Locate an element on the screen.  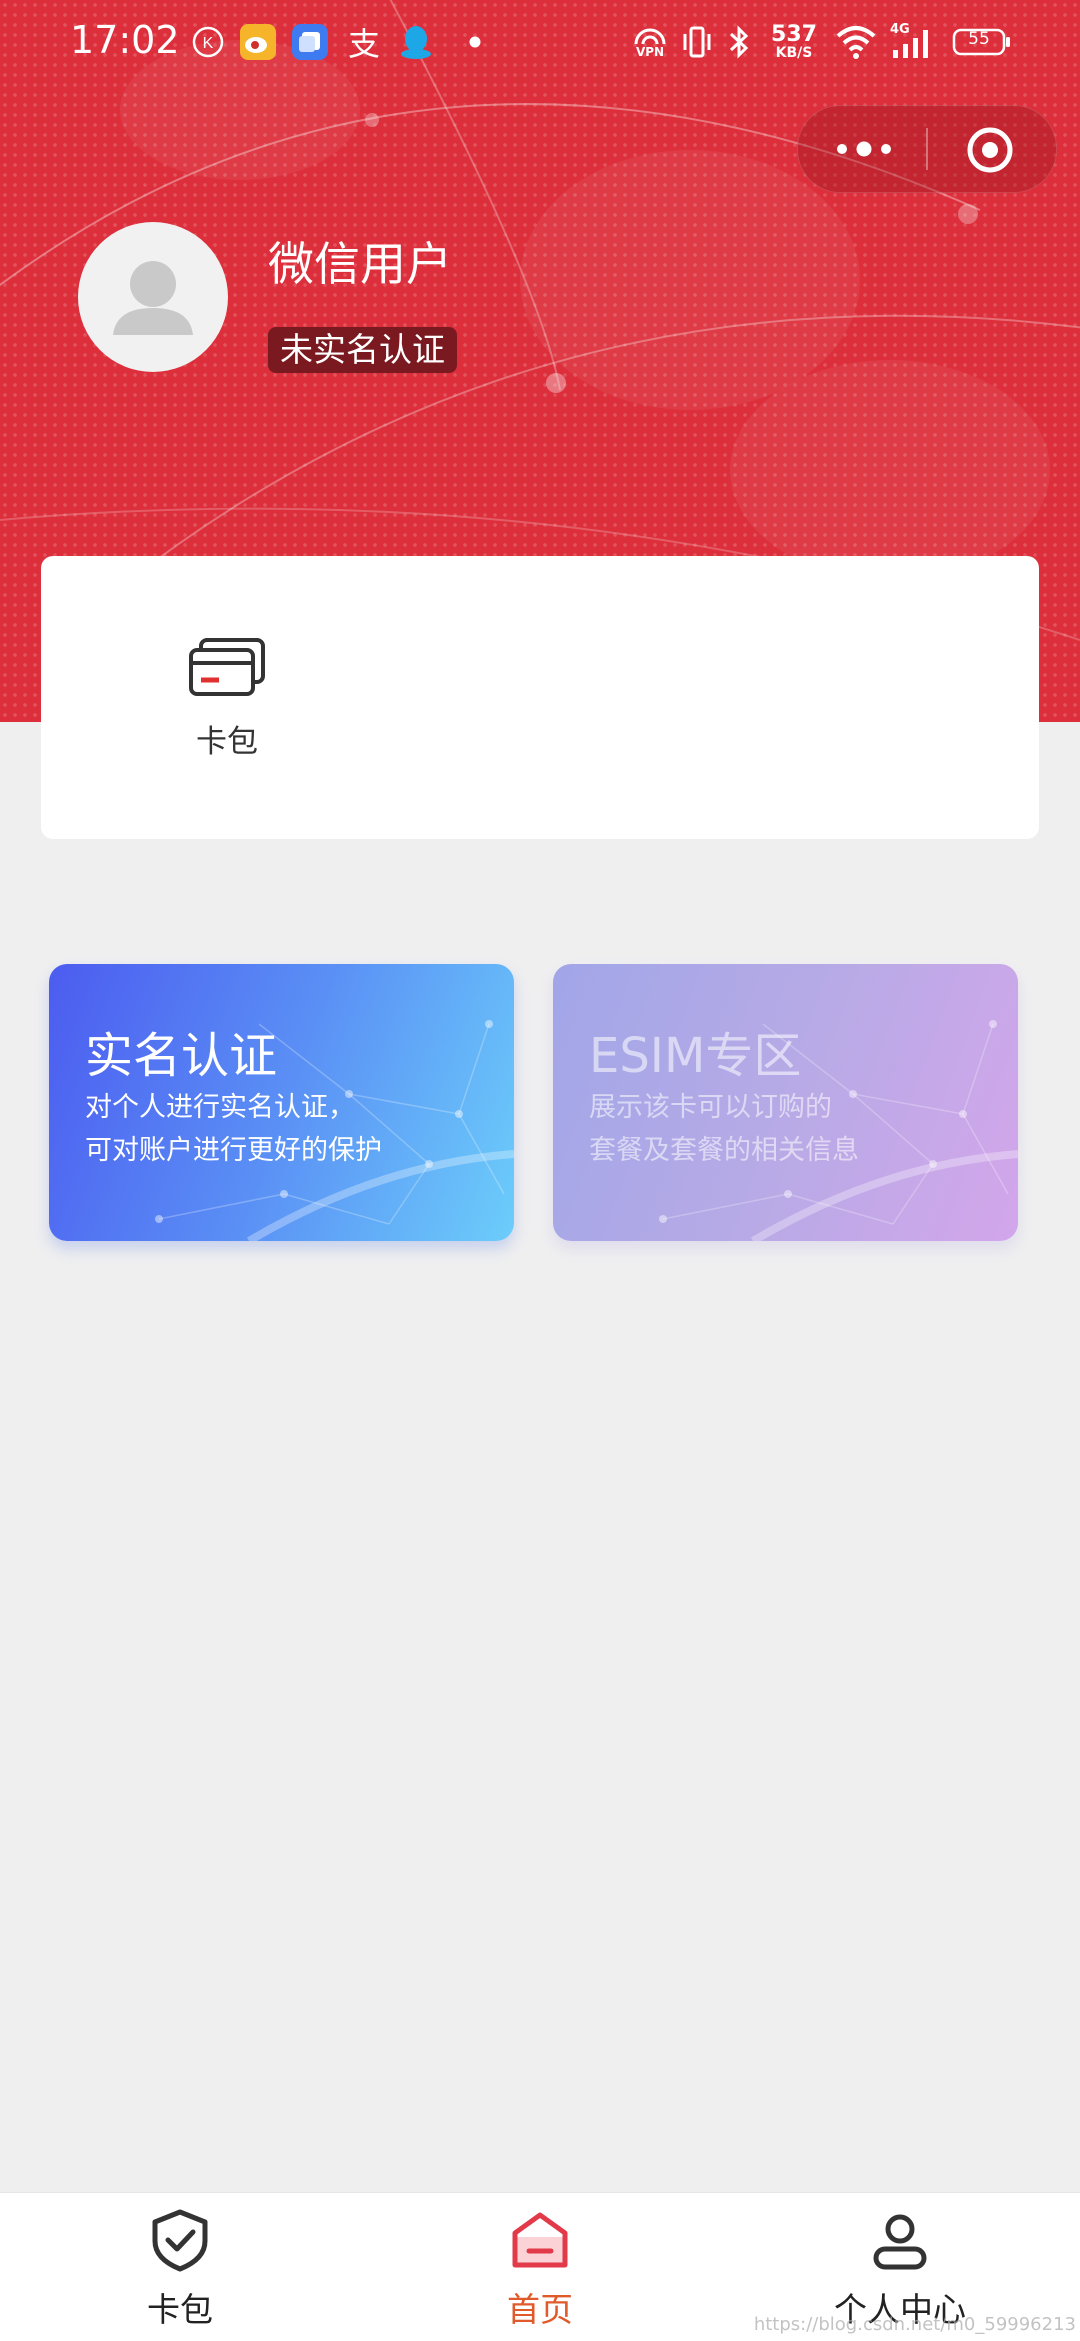
more-options-icon is located at coordinates (864, 149).